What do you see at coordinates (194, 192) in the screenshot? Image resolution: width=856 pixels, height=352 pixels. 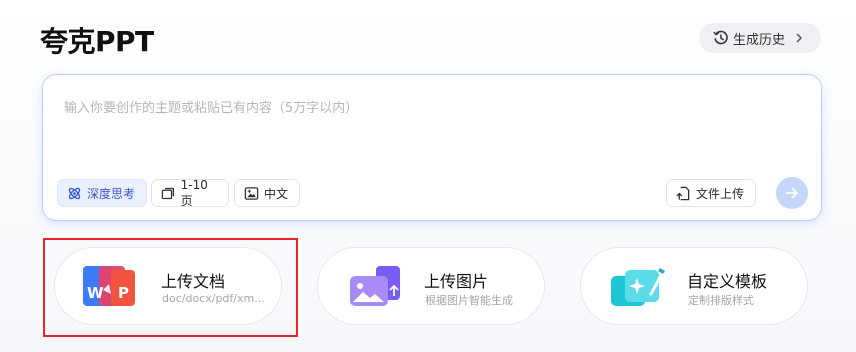 I see `page-count-label: 1-10页` at bounding box center [194, 192].